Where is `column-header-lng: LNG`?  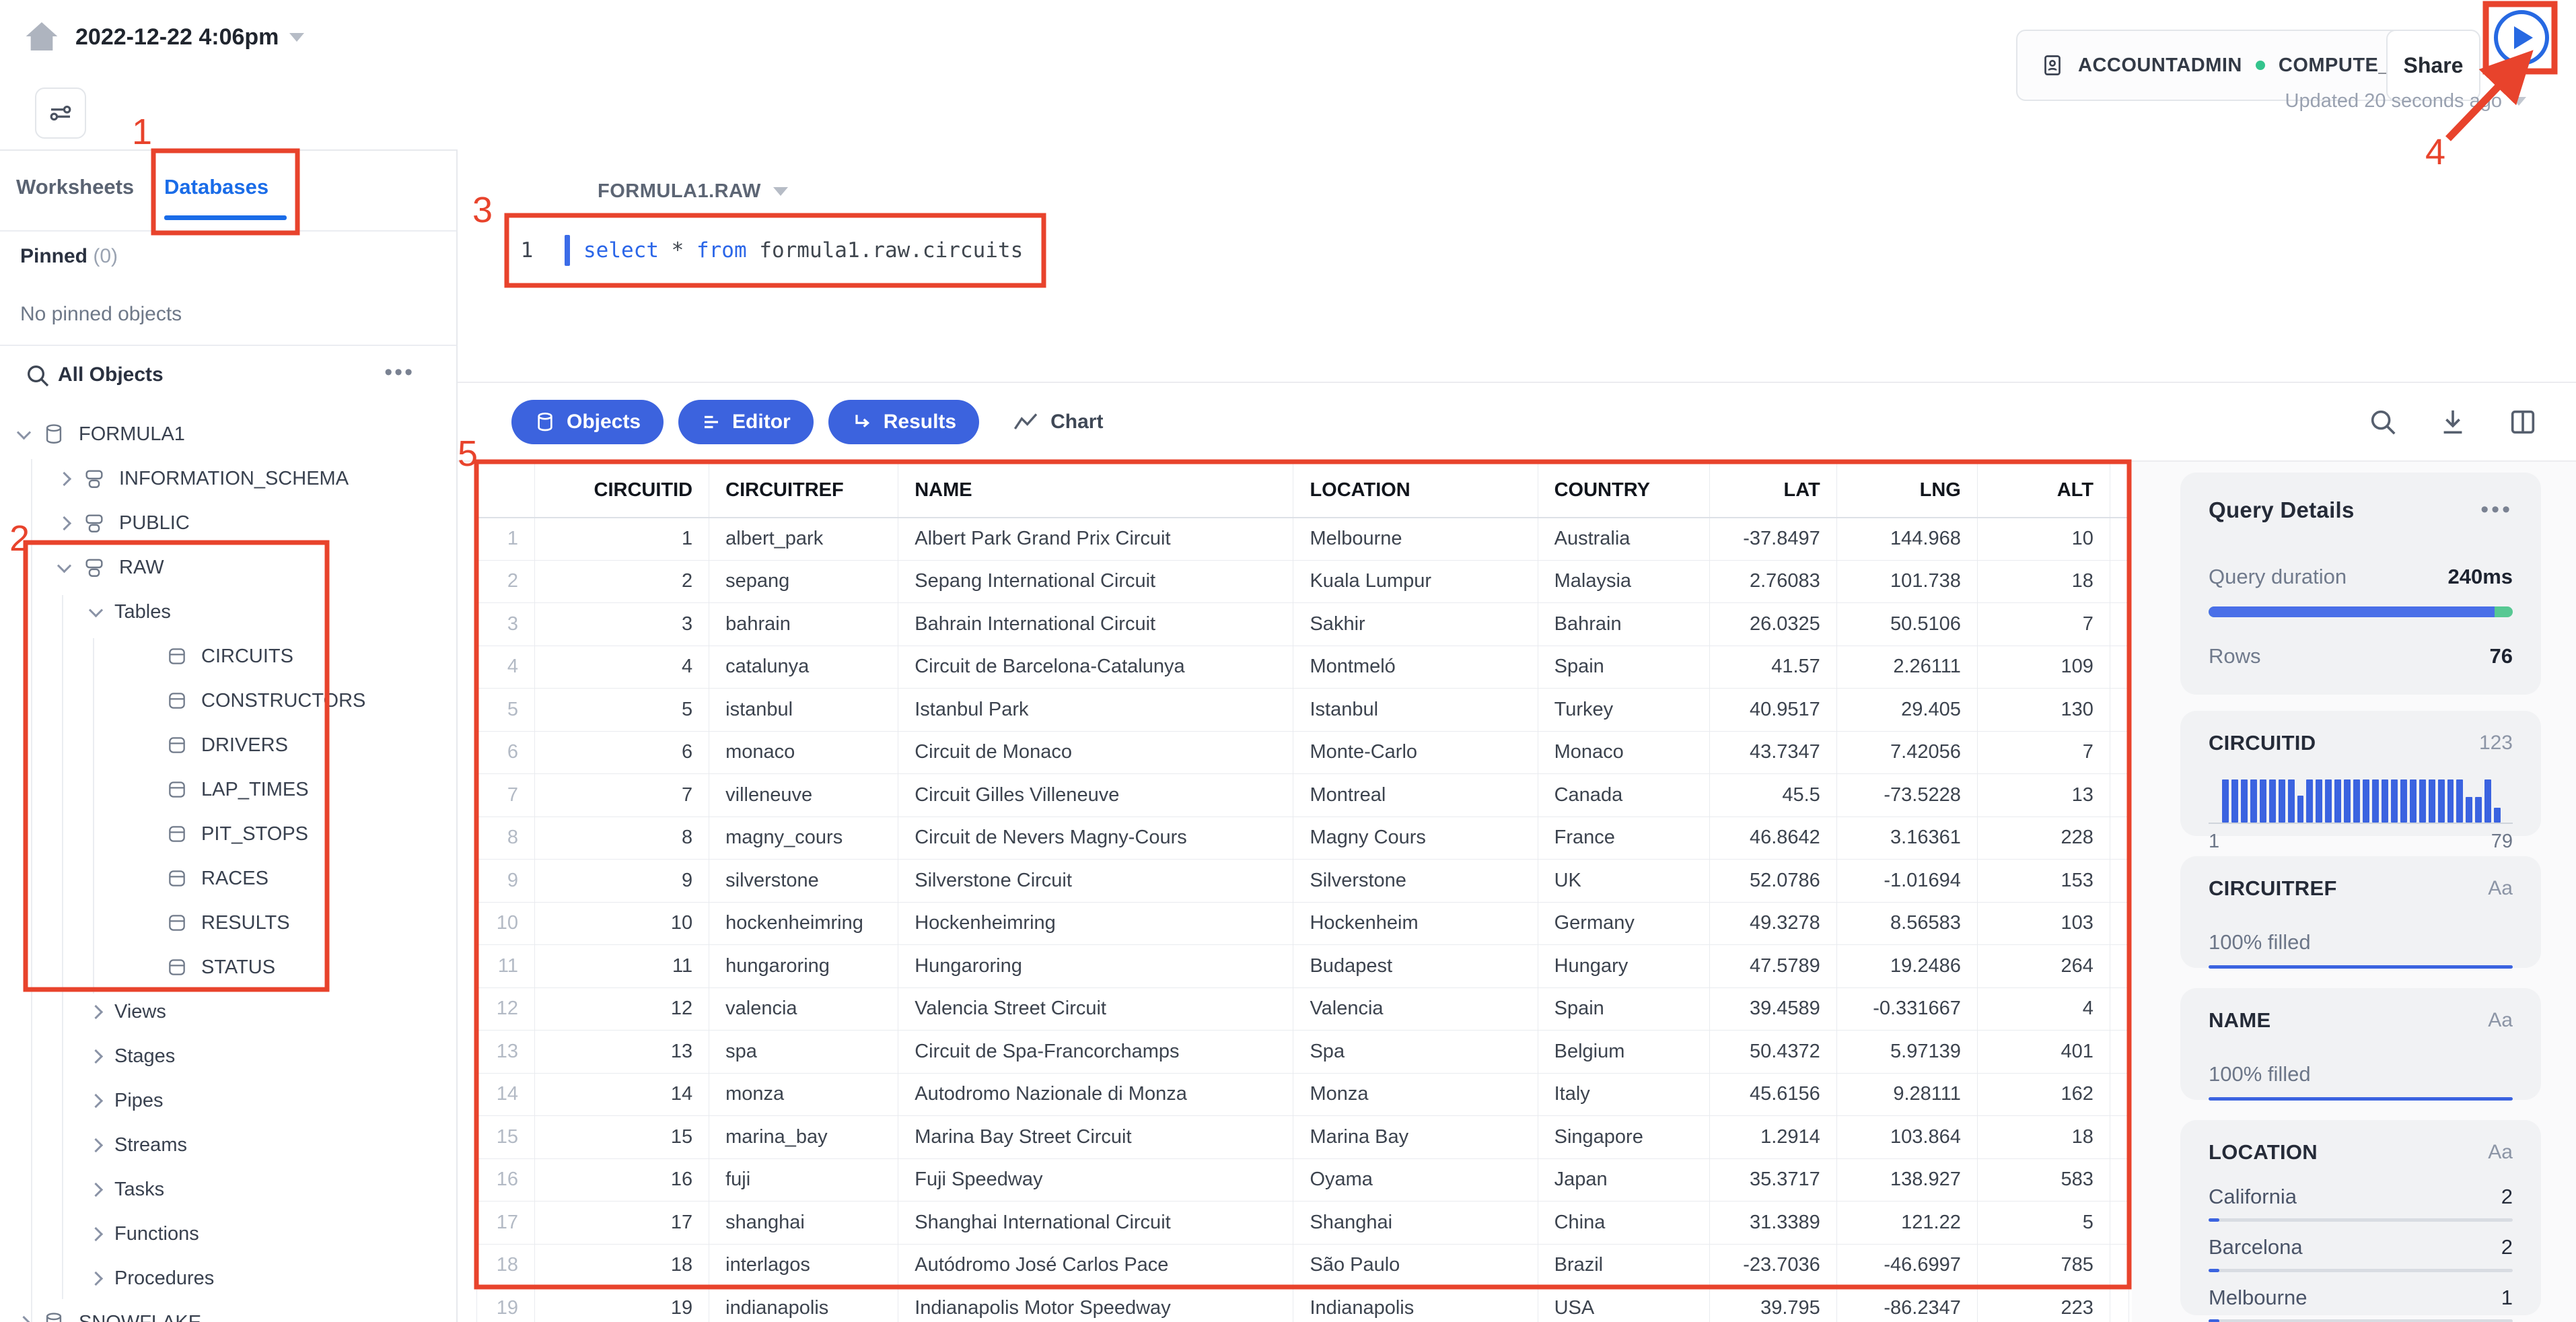
column-header-lng: LNG is located at coordinates (1907, 490).